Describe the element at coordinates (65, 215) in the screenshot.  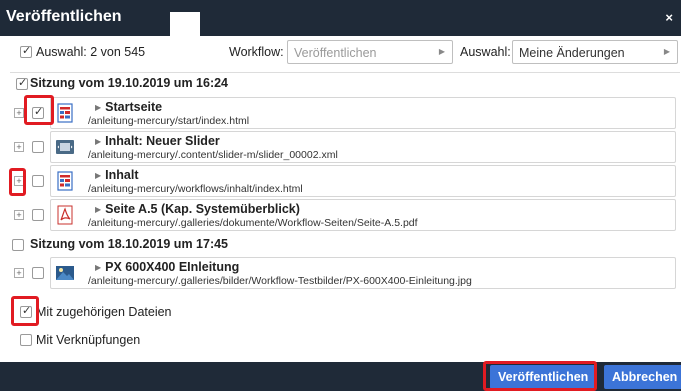
I see `pdf-icon` at that location.